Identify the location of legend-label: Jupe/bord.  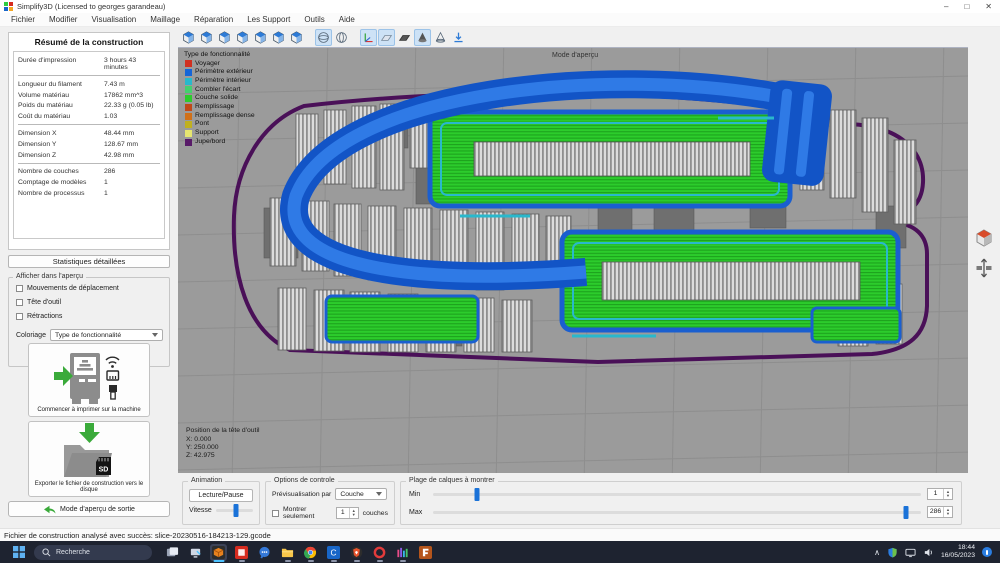
(210, 141).